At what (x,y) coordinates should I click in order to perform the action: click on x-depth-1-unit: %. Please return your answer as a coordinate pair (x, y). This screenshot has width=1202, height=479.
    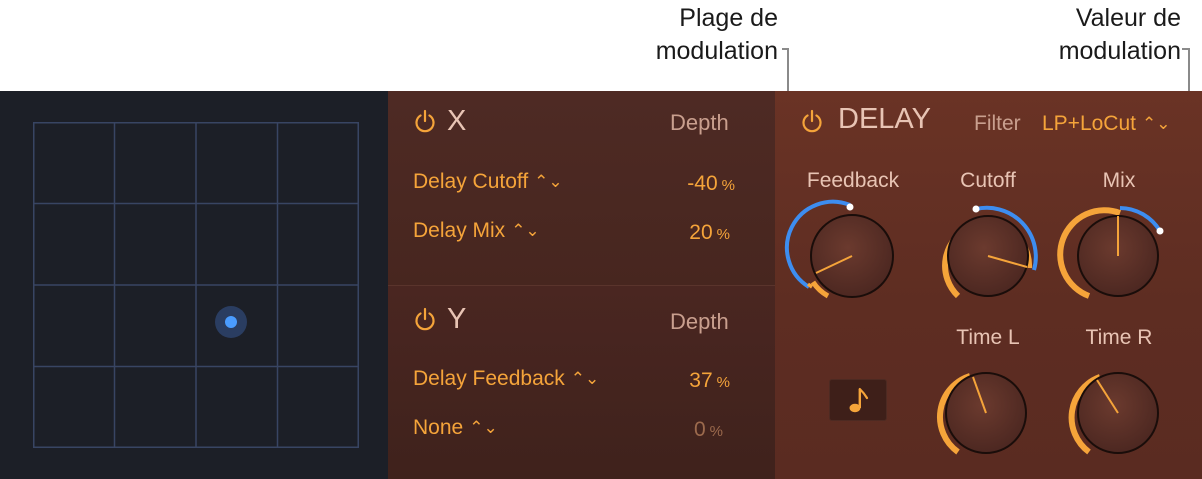
    Looking at the image, I should click on (728, 185).